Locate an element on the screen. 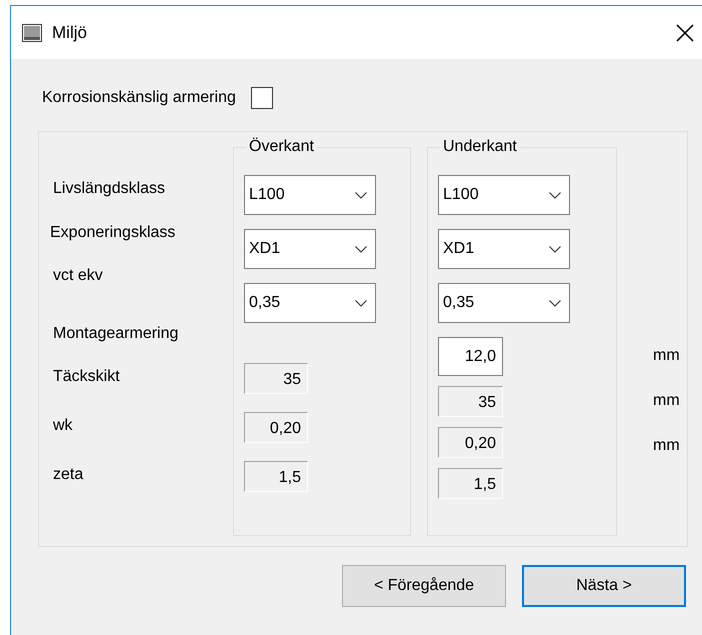  input-field: 12,0 is located at coordinates (470, 356).